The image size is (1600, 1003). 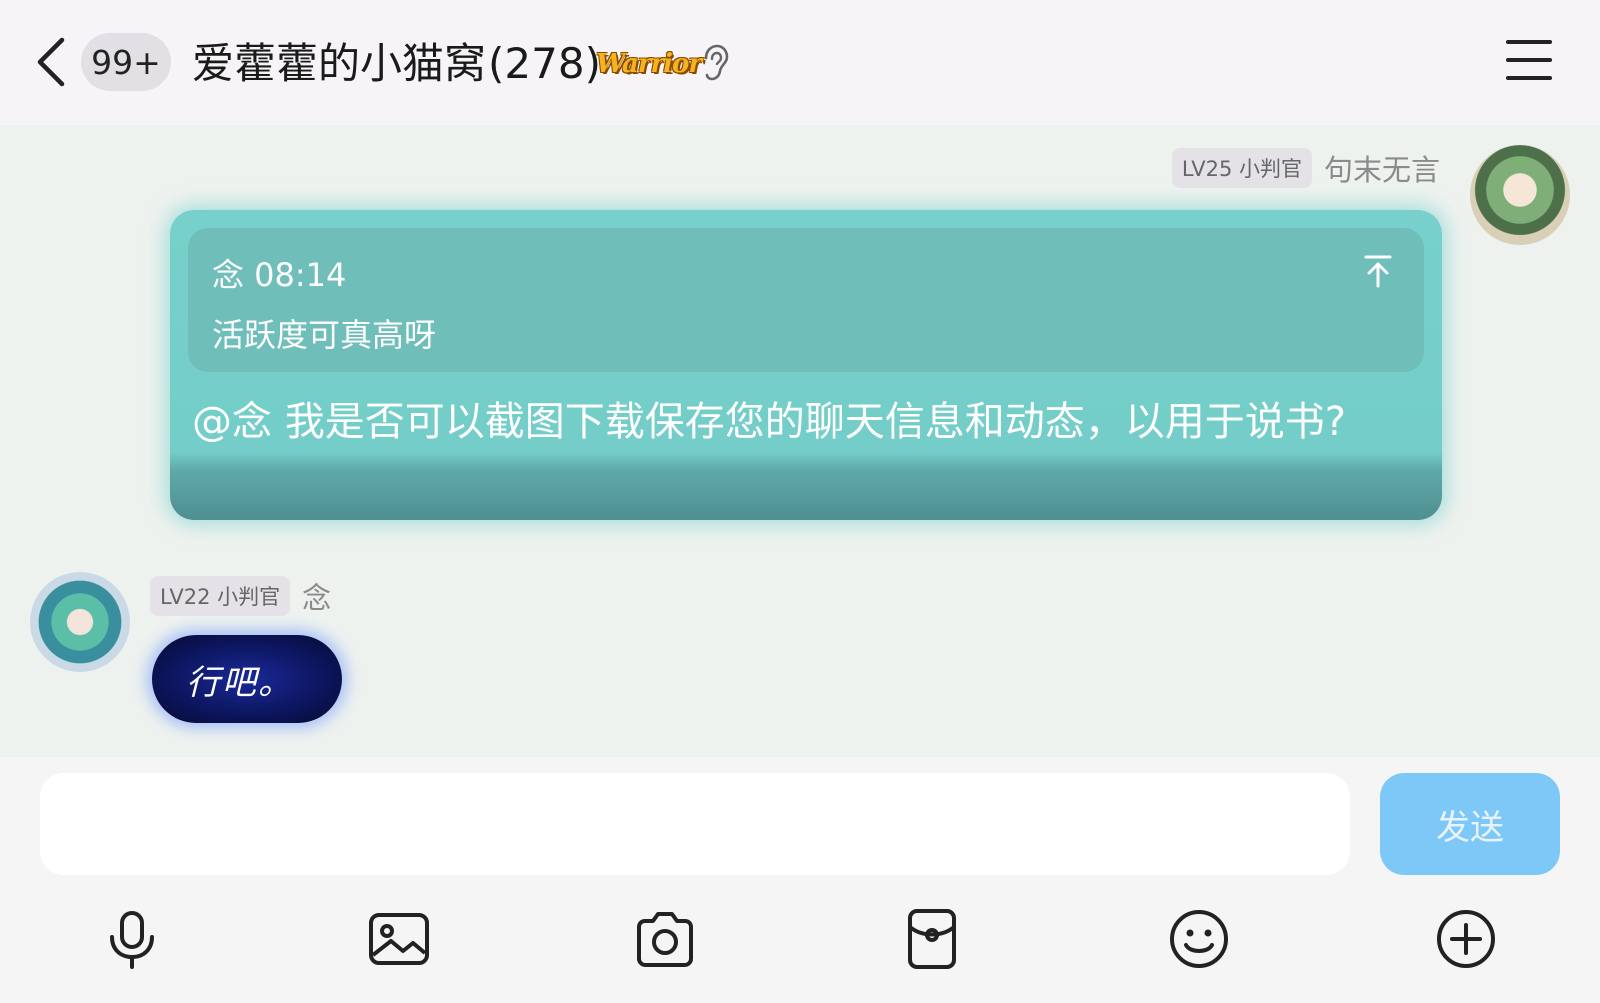 I want to click on camera-icon, so click(x=665, y=939).